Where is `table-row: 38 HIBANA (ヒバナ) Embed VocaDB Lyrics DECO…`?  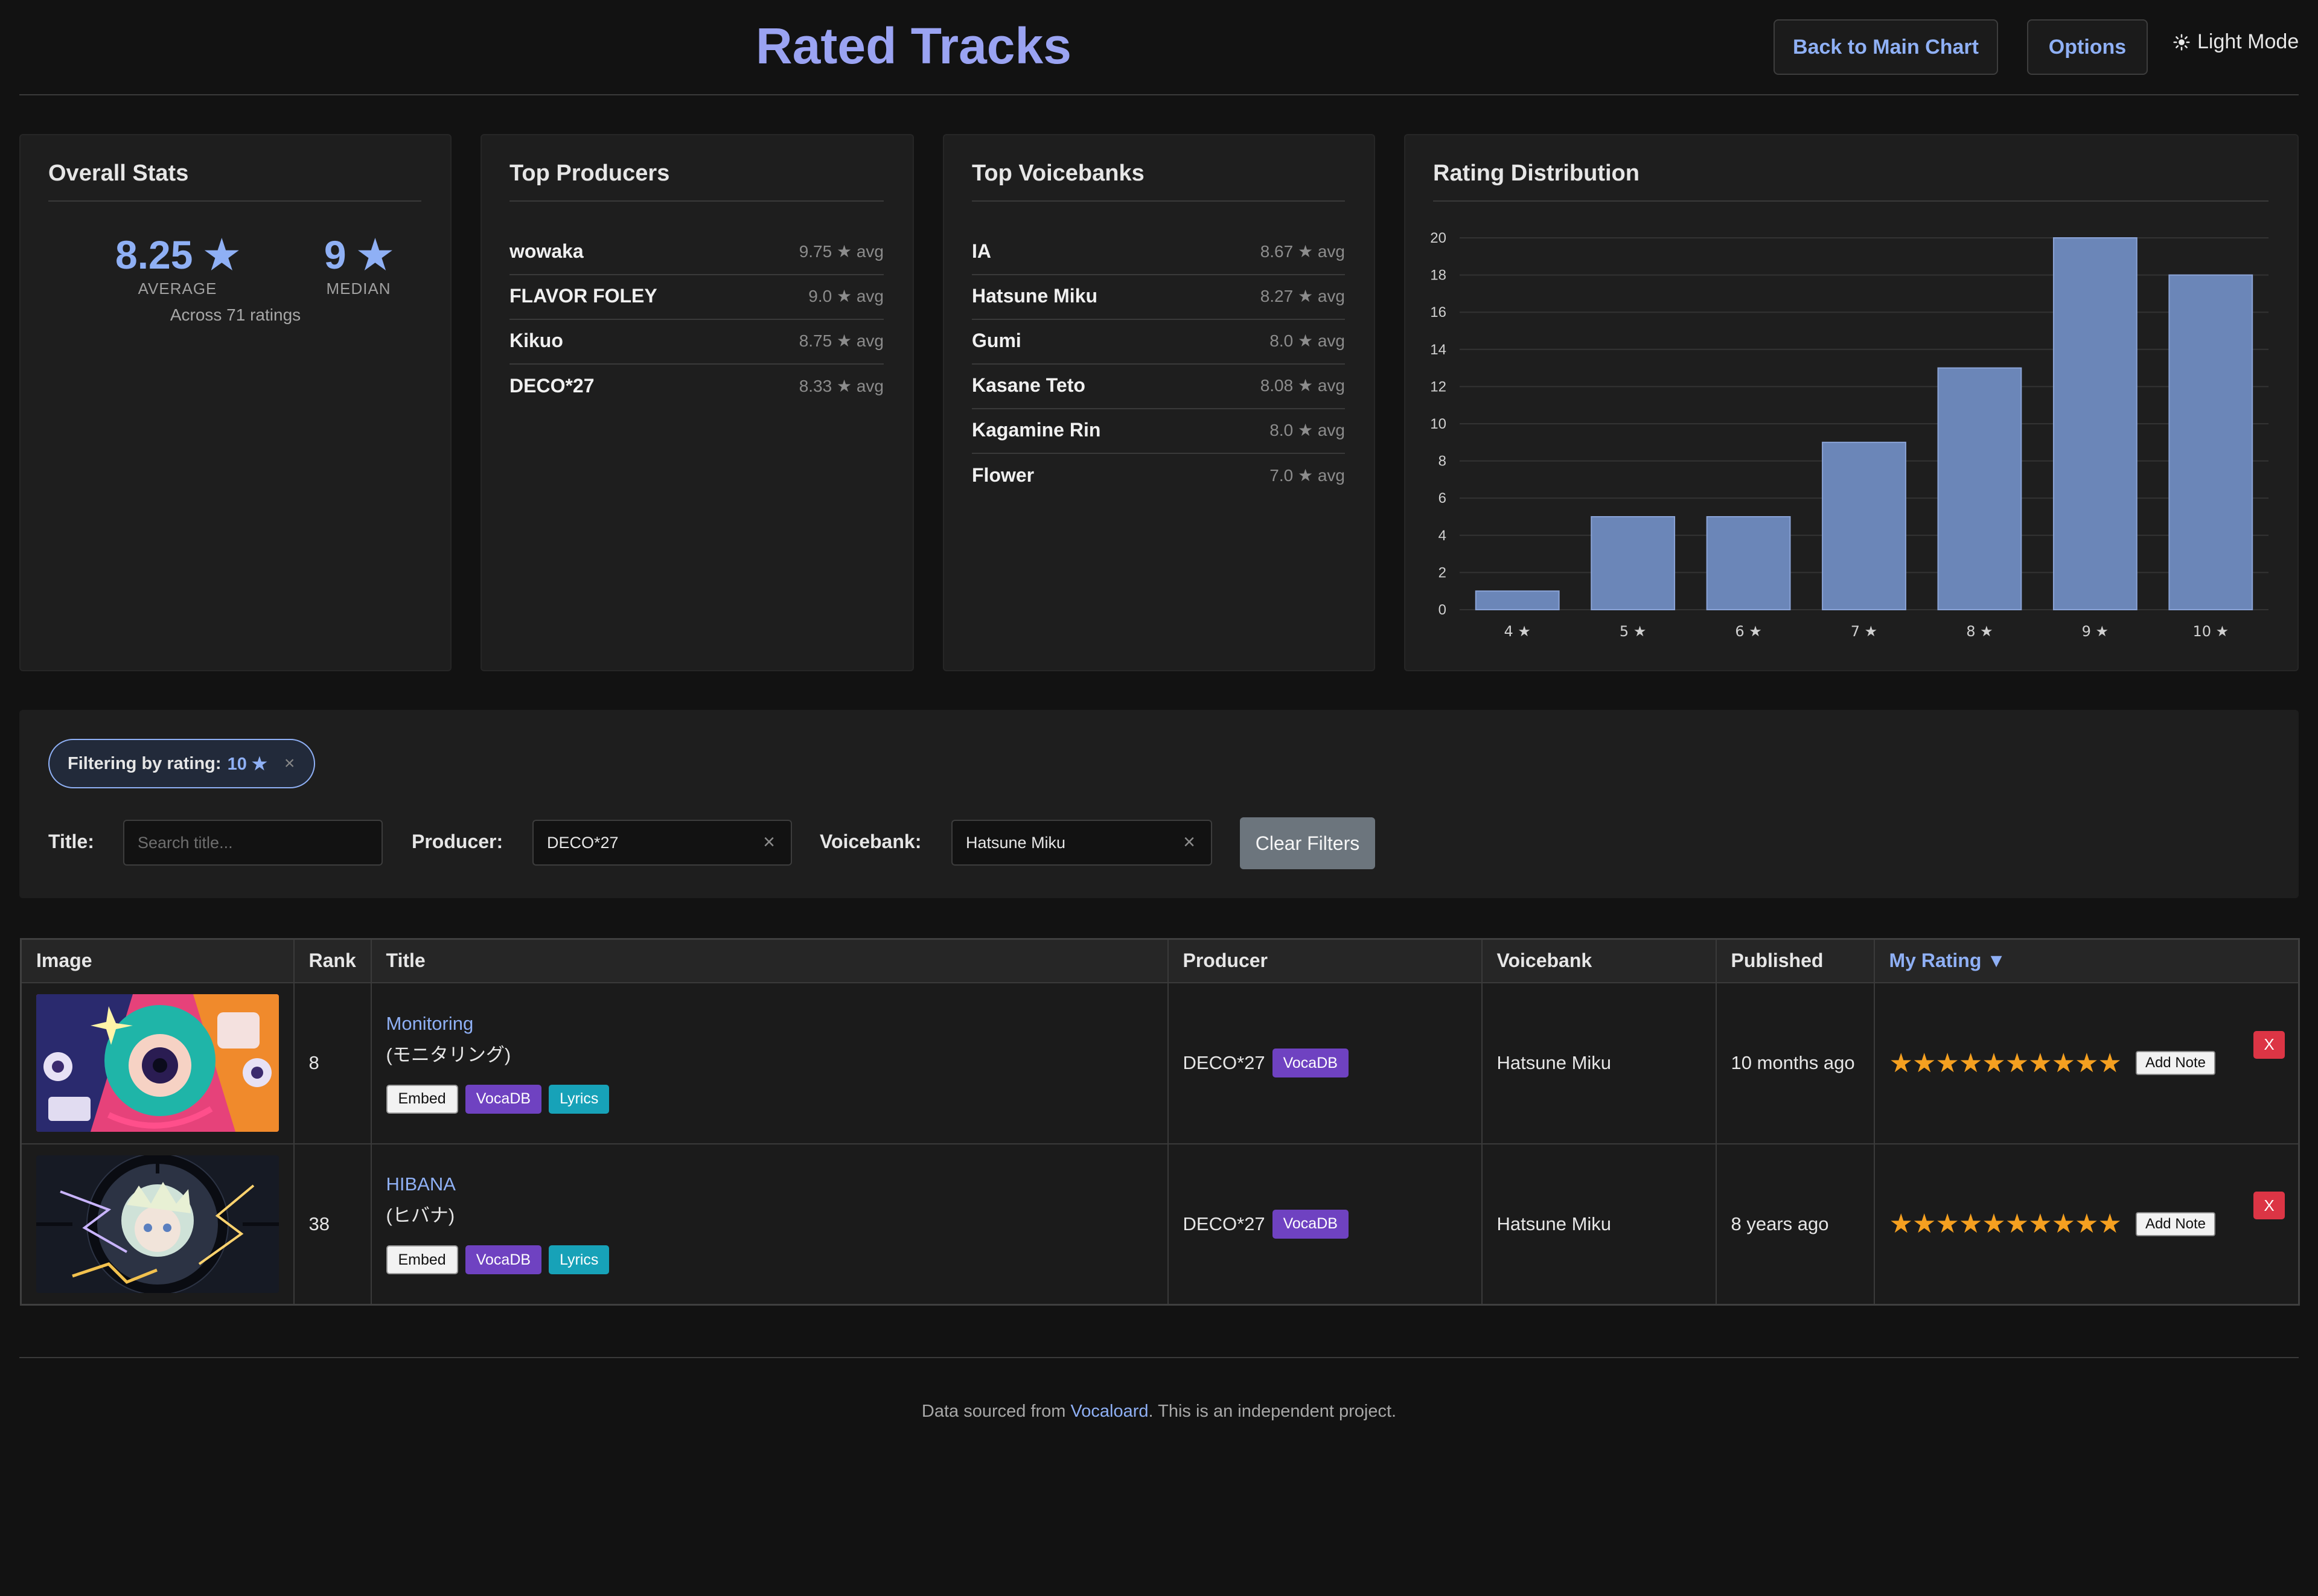
table-row: 38 HIBANA (ヒバナ) Embed VocaDB Lyrics DECO… is located at coordinates (1160, 1224).